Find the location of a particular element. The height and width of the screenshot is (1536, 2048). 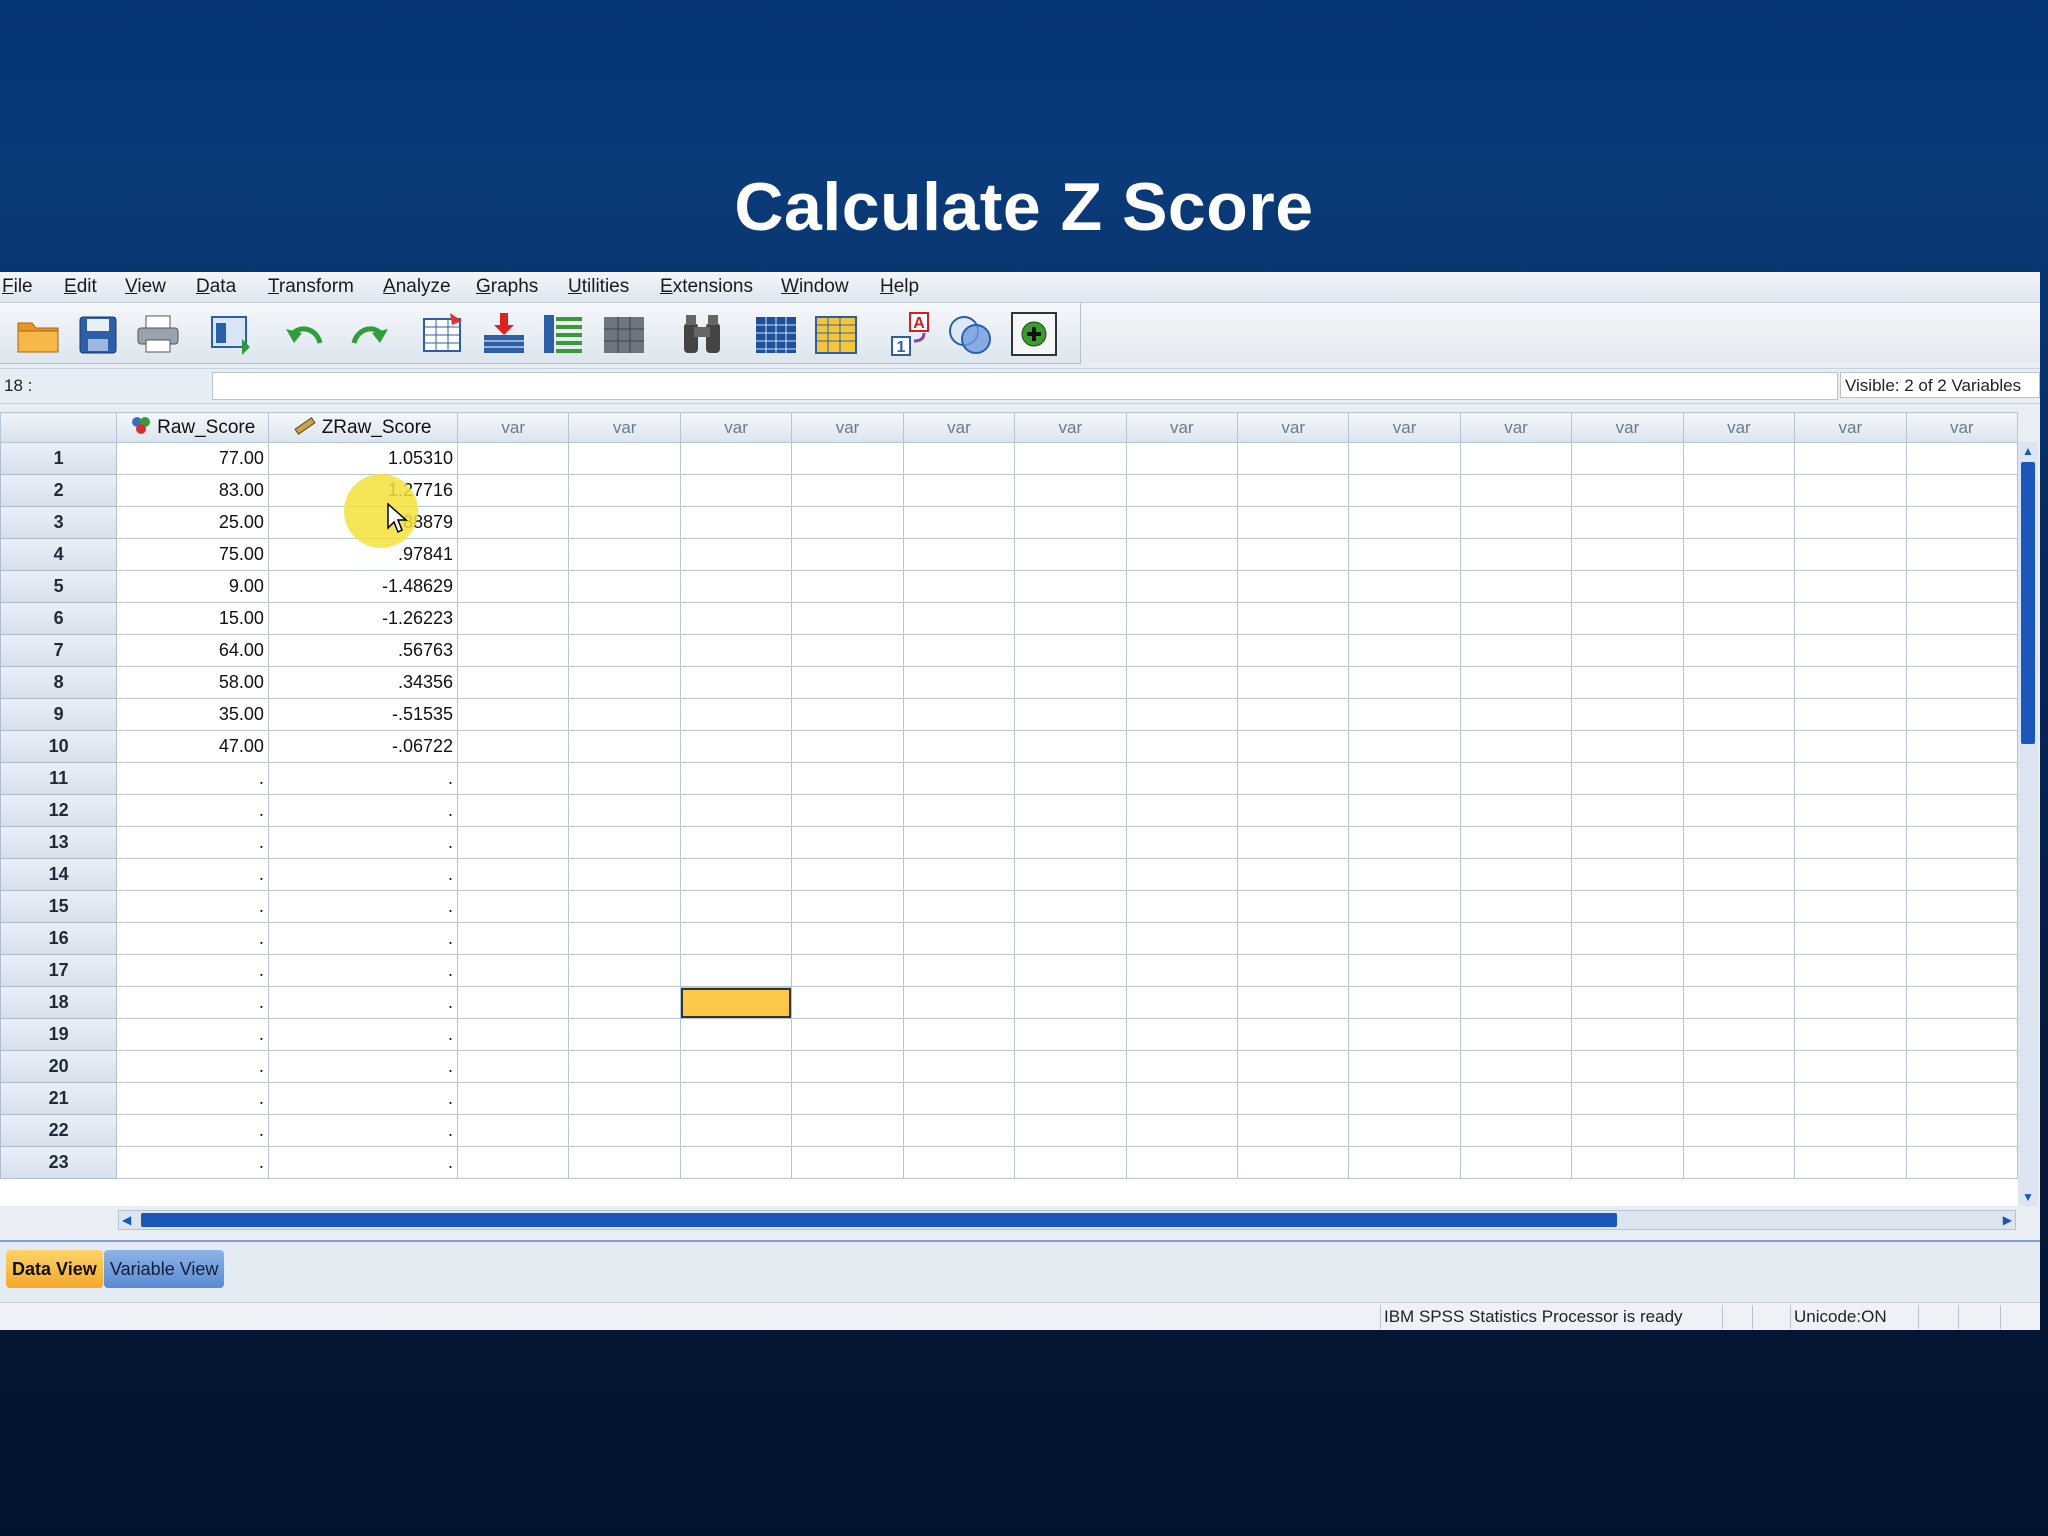

scroll-up-icon: ▲ is located at coordinates (2028, 451).